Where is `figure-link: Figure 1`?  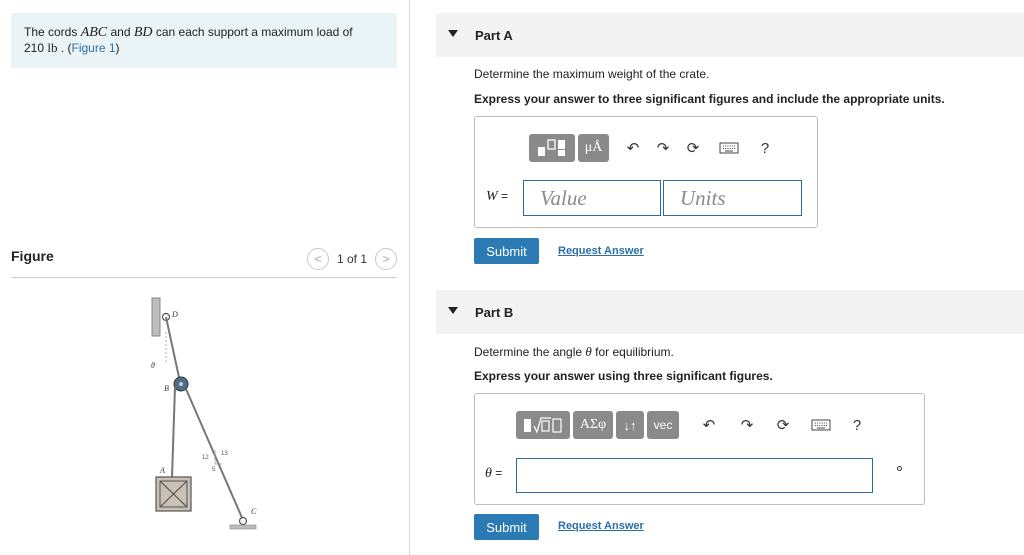
figure-link: Figure 1 is located at coordinates (94, 48).